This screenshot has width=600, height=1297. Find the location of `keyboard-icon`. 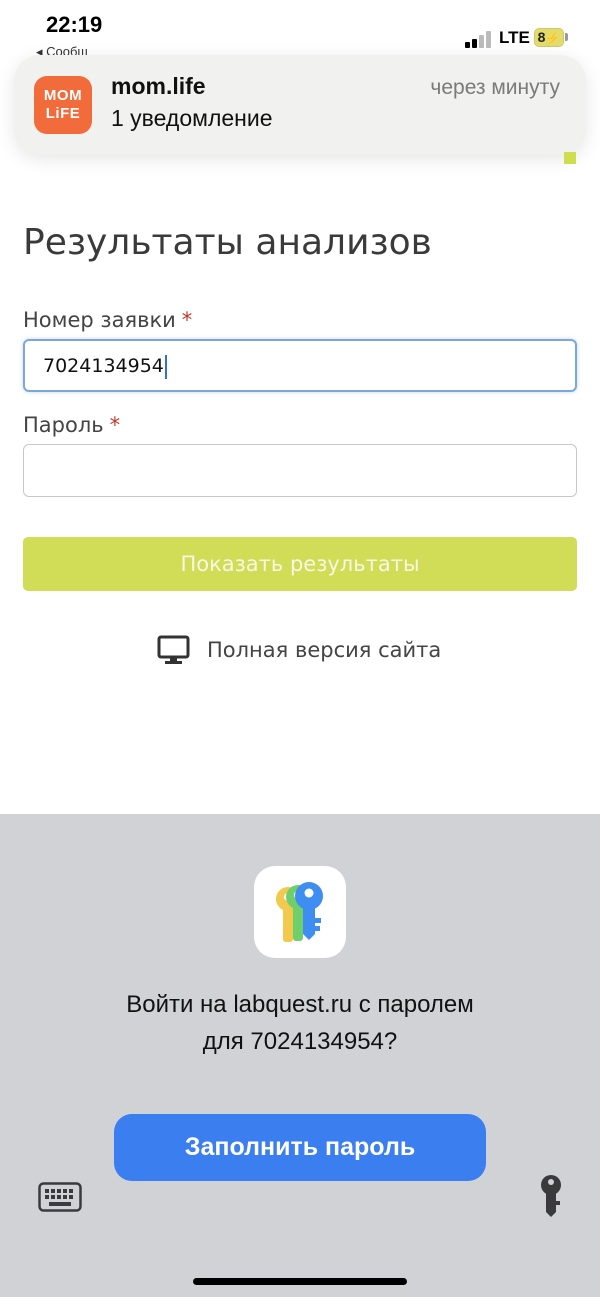

keyboard-icon is located at coordinates (60, 1197).